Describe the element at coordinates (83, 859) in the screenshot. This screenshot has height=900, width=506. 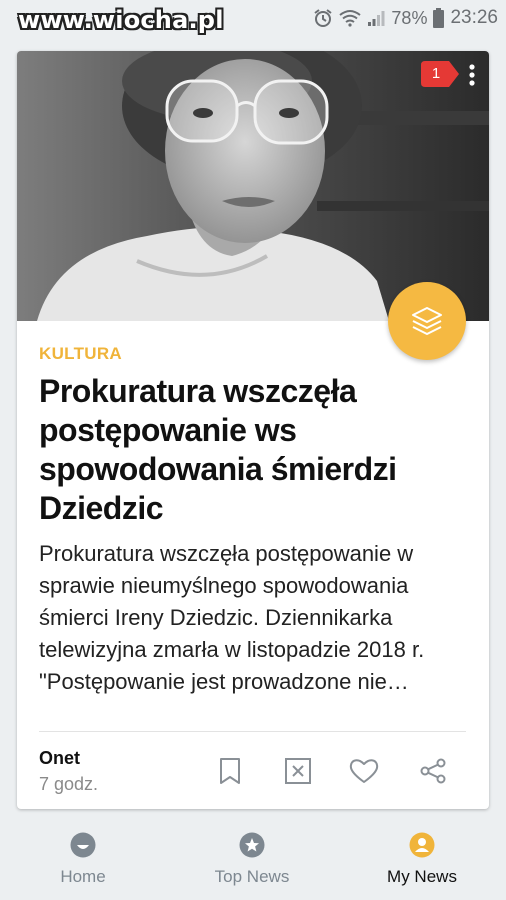
I see `nav-home: Home` at that location.